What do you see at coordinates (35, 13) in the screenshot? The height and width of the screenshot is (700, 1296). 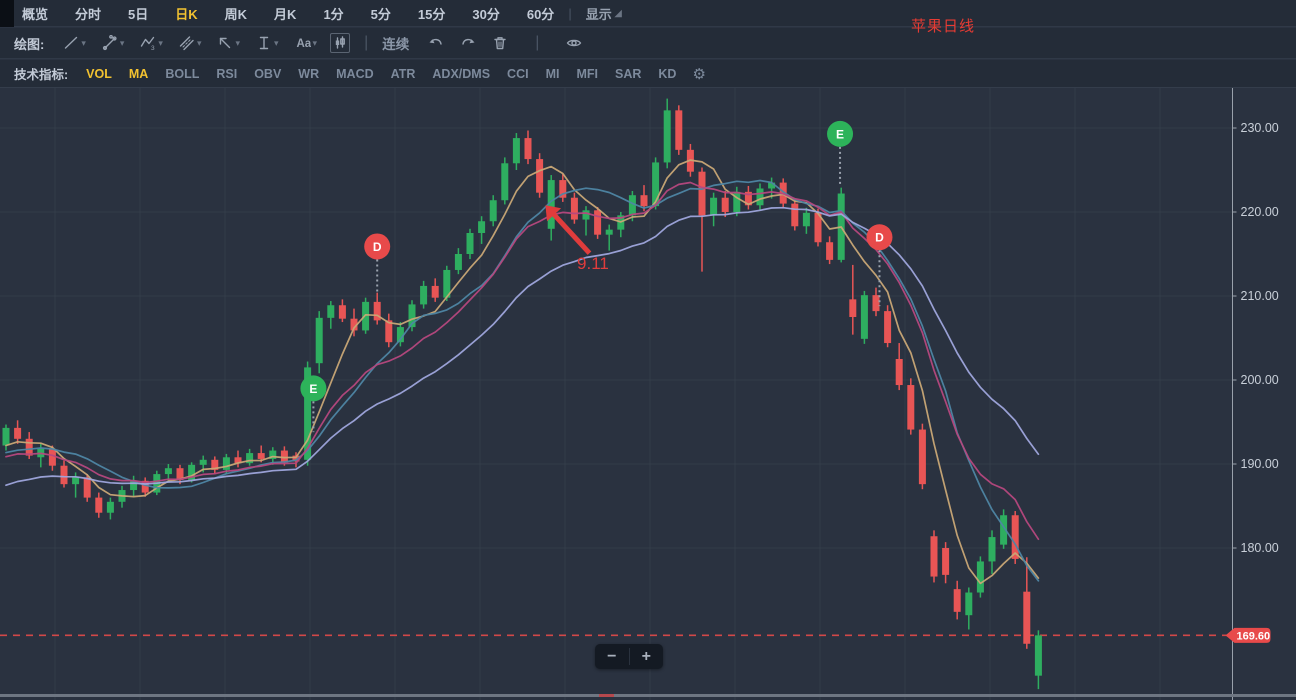 I see `period-tab-1: 概览` at bounding box center [35, 13].